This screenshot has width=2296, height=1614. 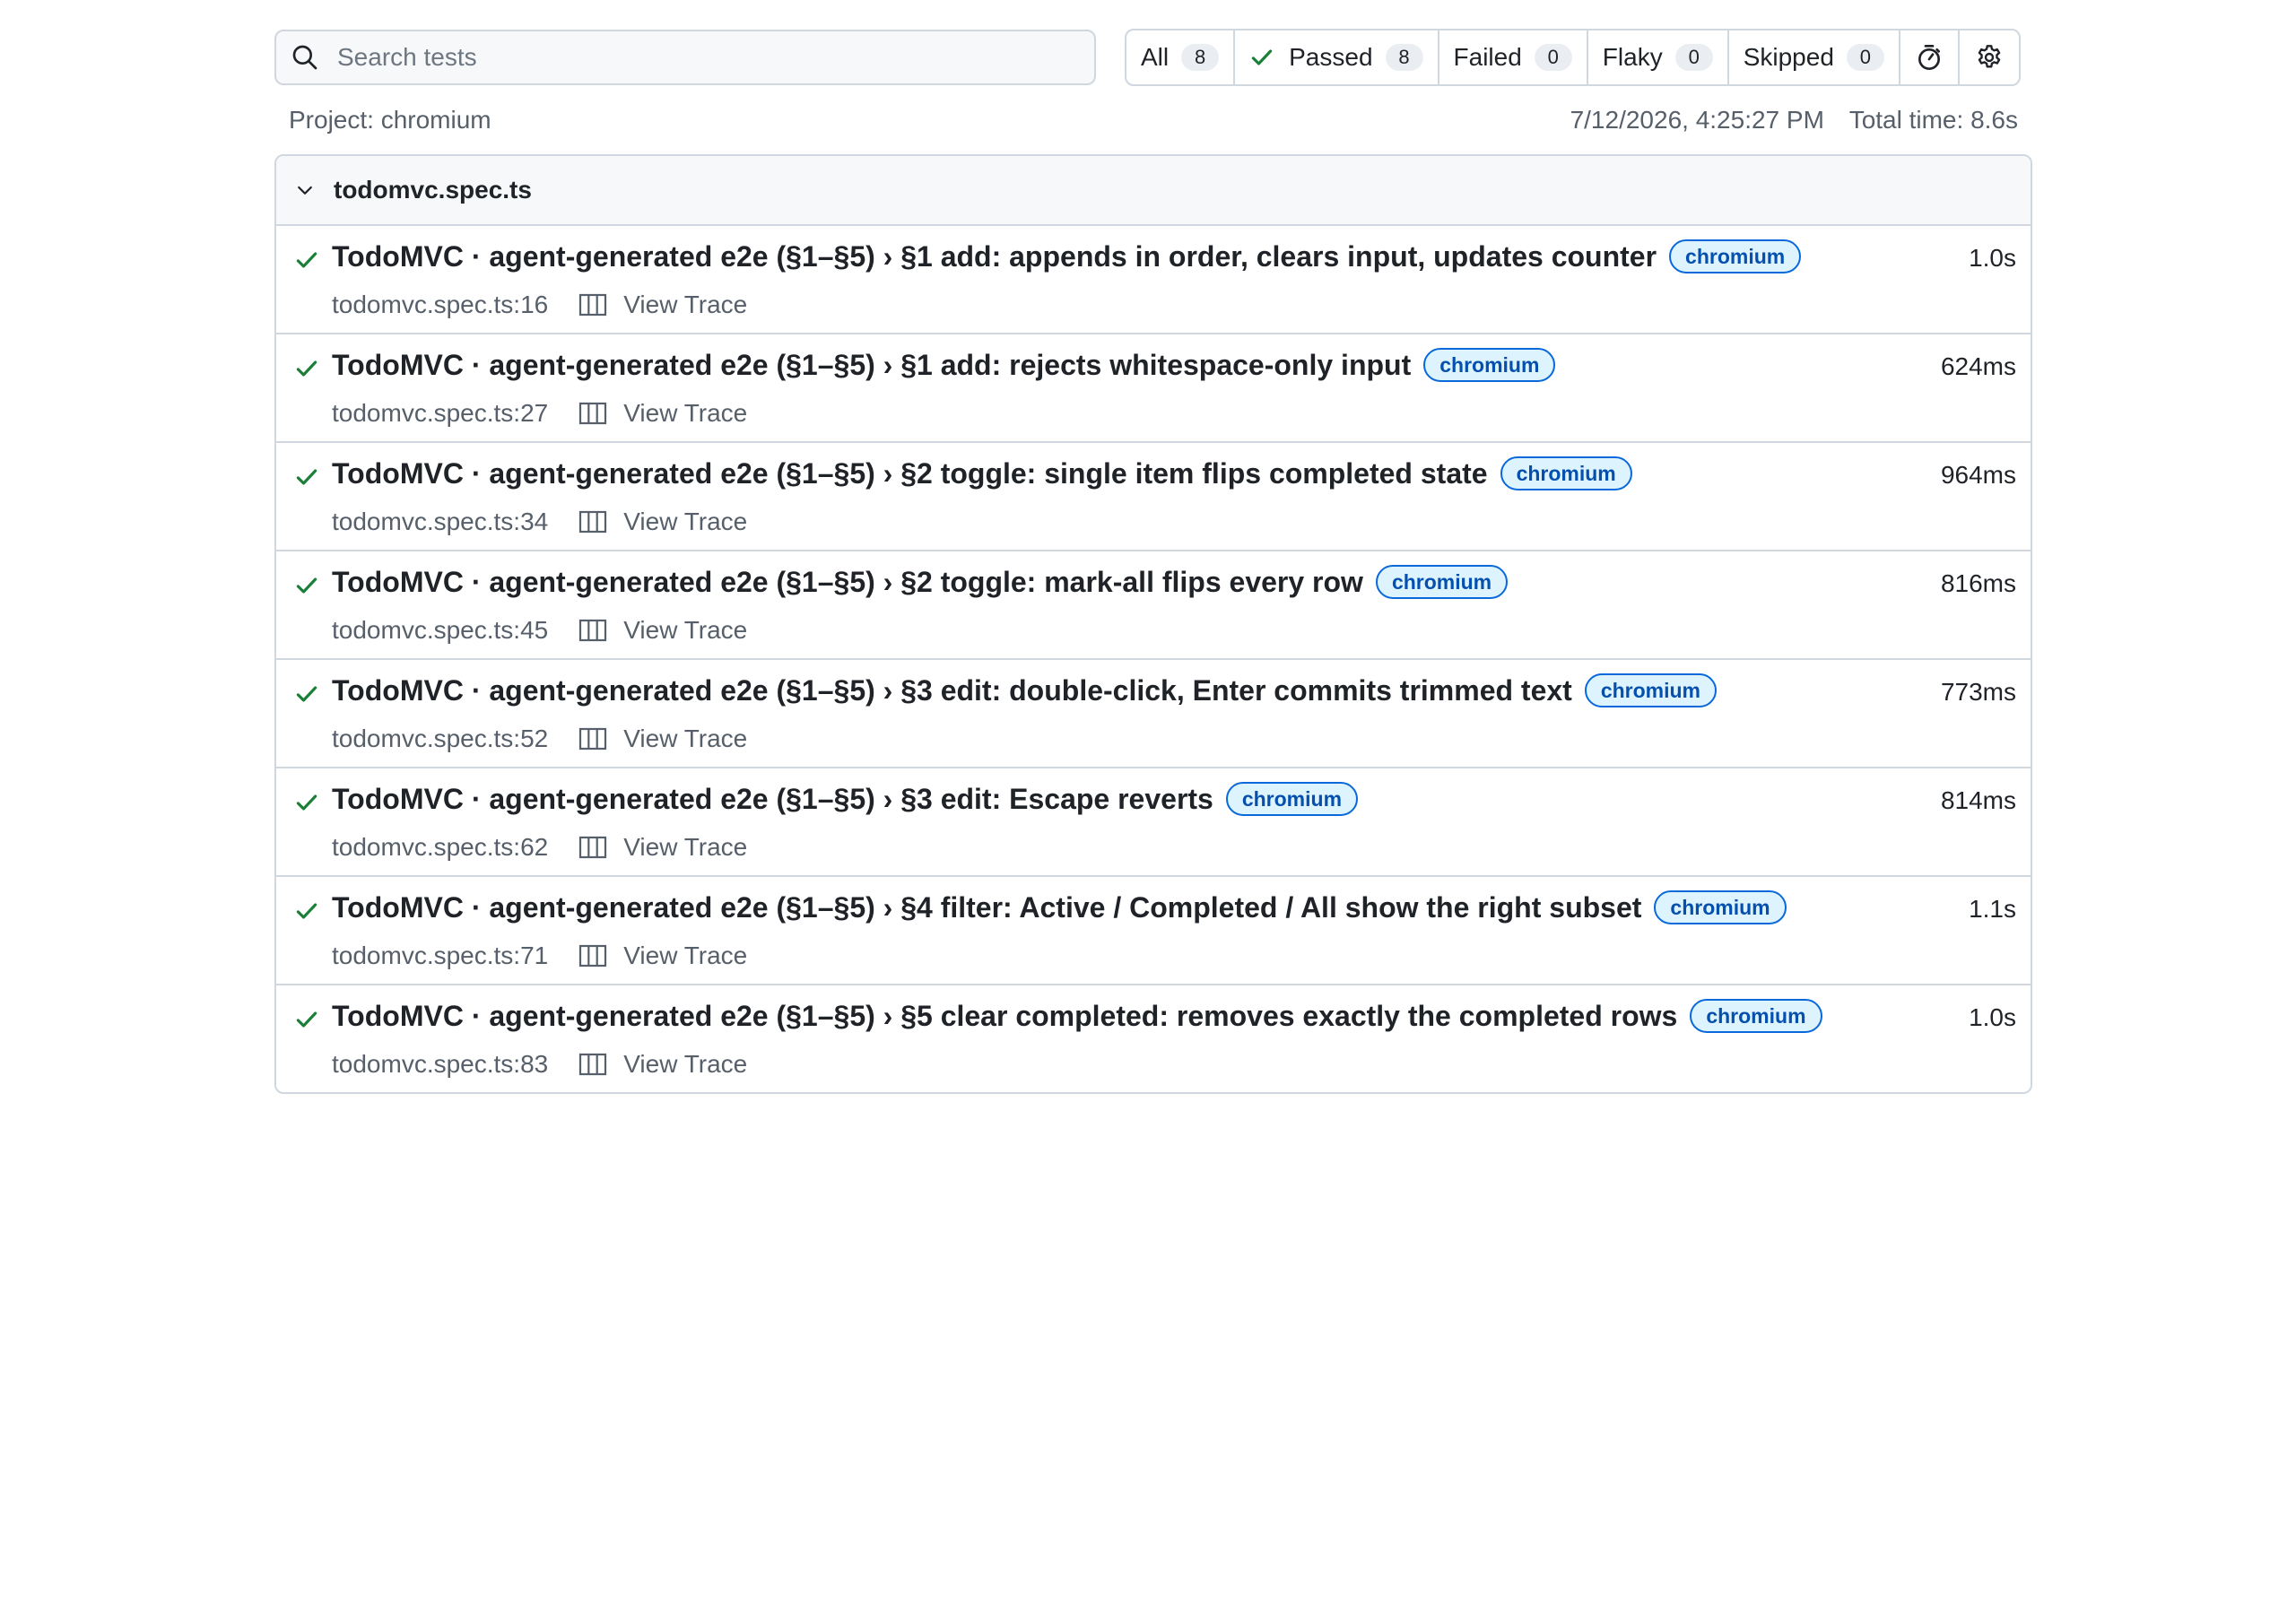 What do you see at coordinates (1487, 57) in the screenshot?
I see `filter-failed-label: Failed` at bounding box center [1487, 57].